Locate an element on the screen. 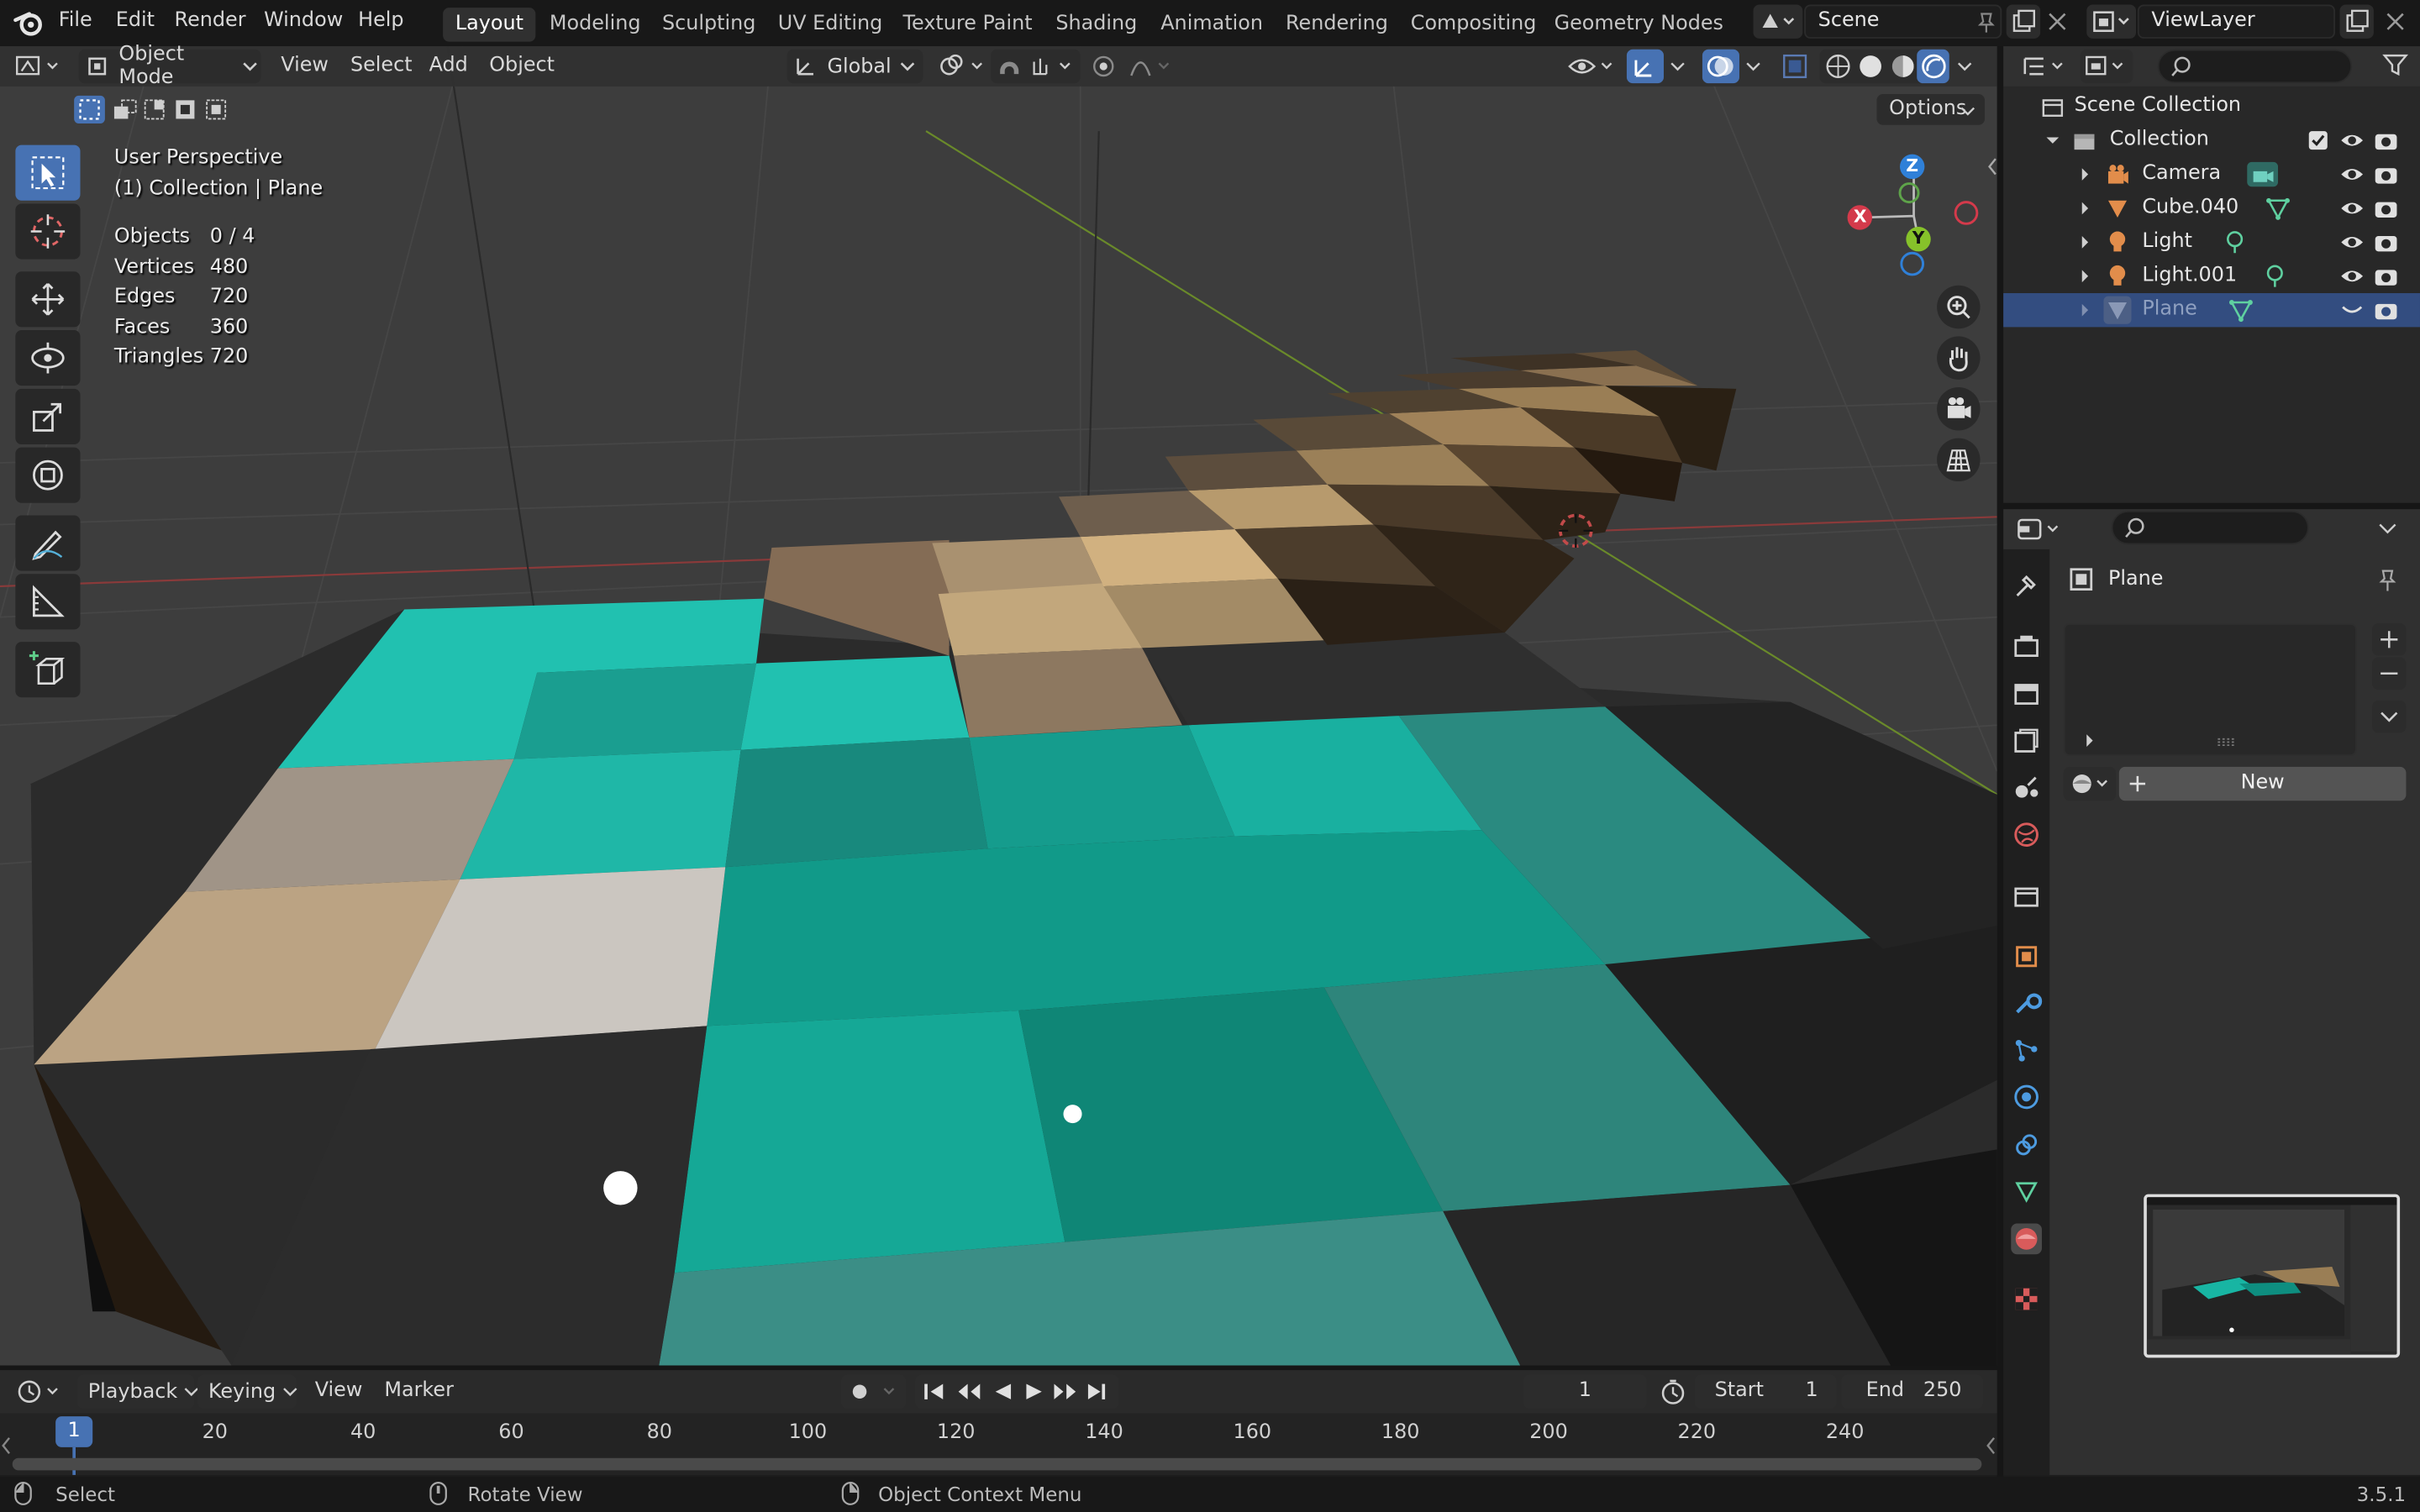  modifiers-tab is located at coordinates (2027, 1003).